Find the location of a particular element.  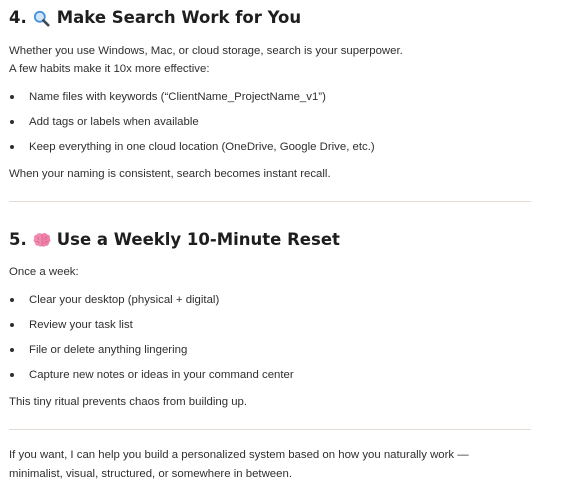

section-4-number: 4. is located at coordinates (18, 17).